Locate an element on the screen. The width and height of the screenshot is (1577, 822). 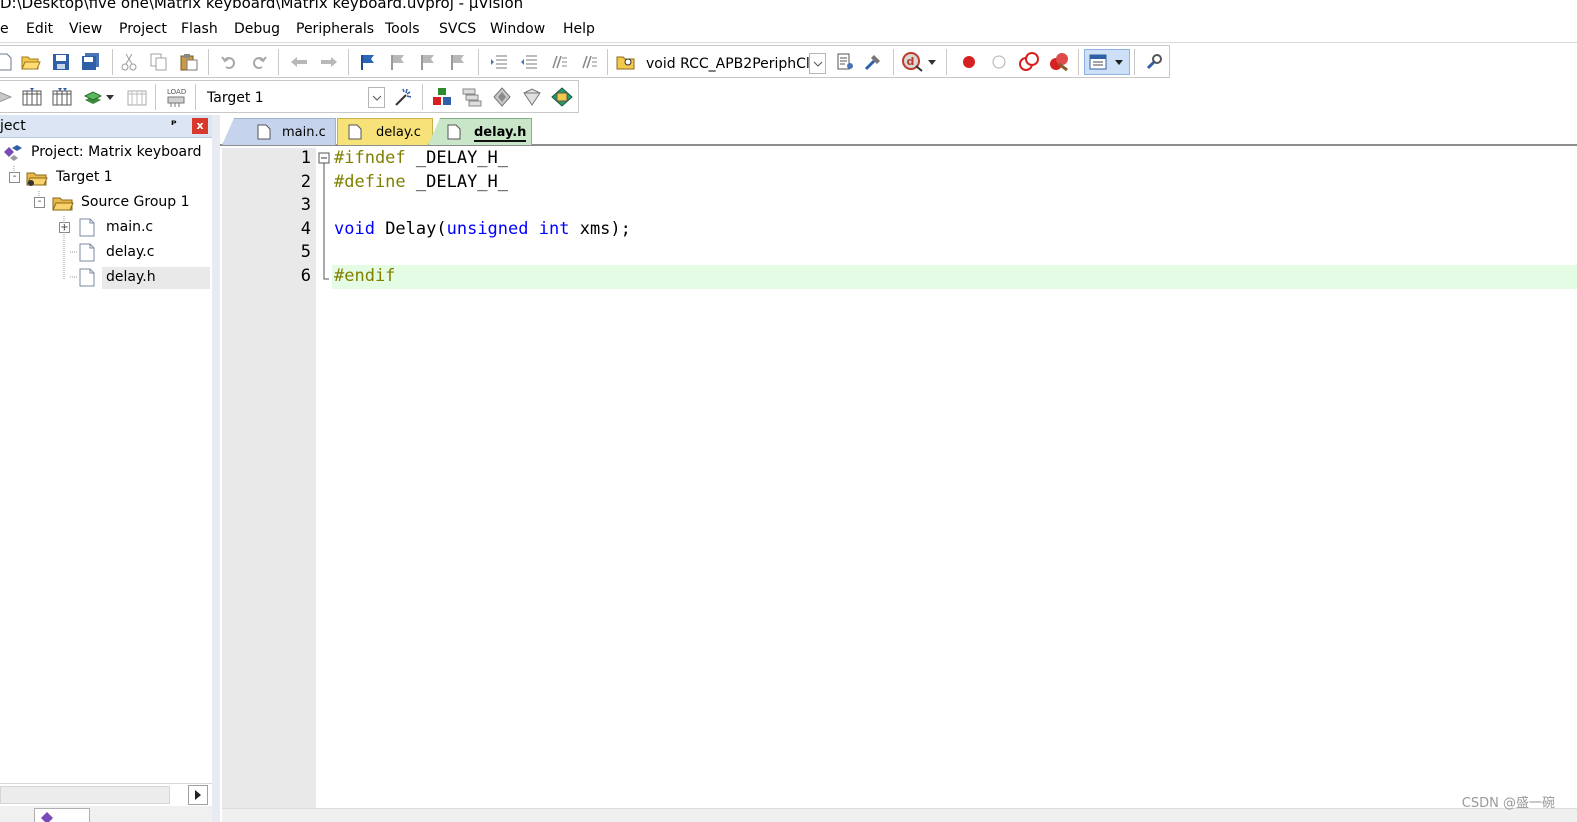
nav-back-icon is located at coordinates (299, 62).